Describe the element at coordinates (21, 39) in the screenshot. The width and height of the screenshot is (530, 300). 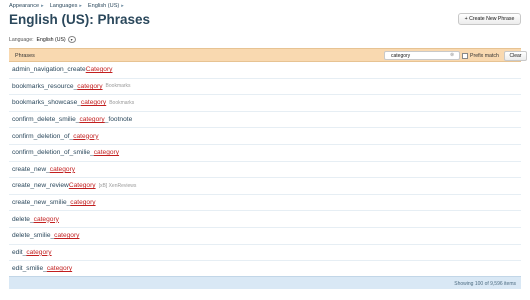
I see `language-label: Language:` at that location.